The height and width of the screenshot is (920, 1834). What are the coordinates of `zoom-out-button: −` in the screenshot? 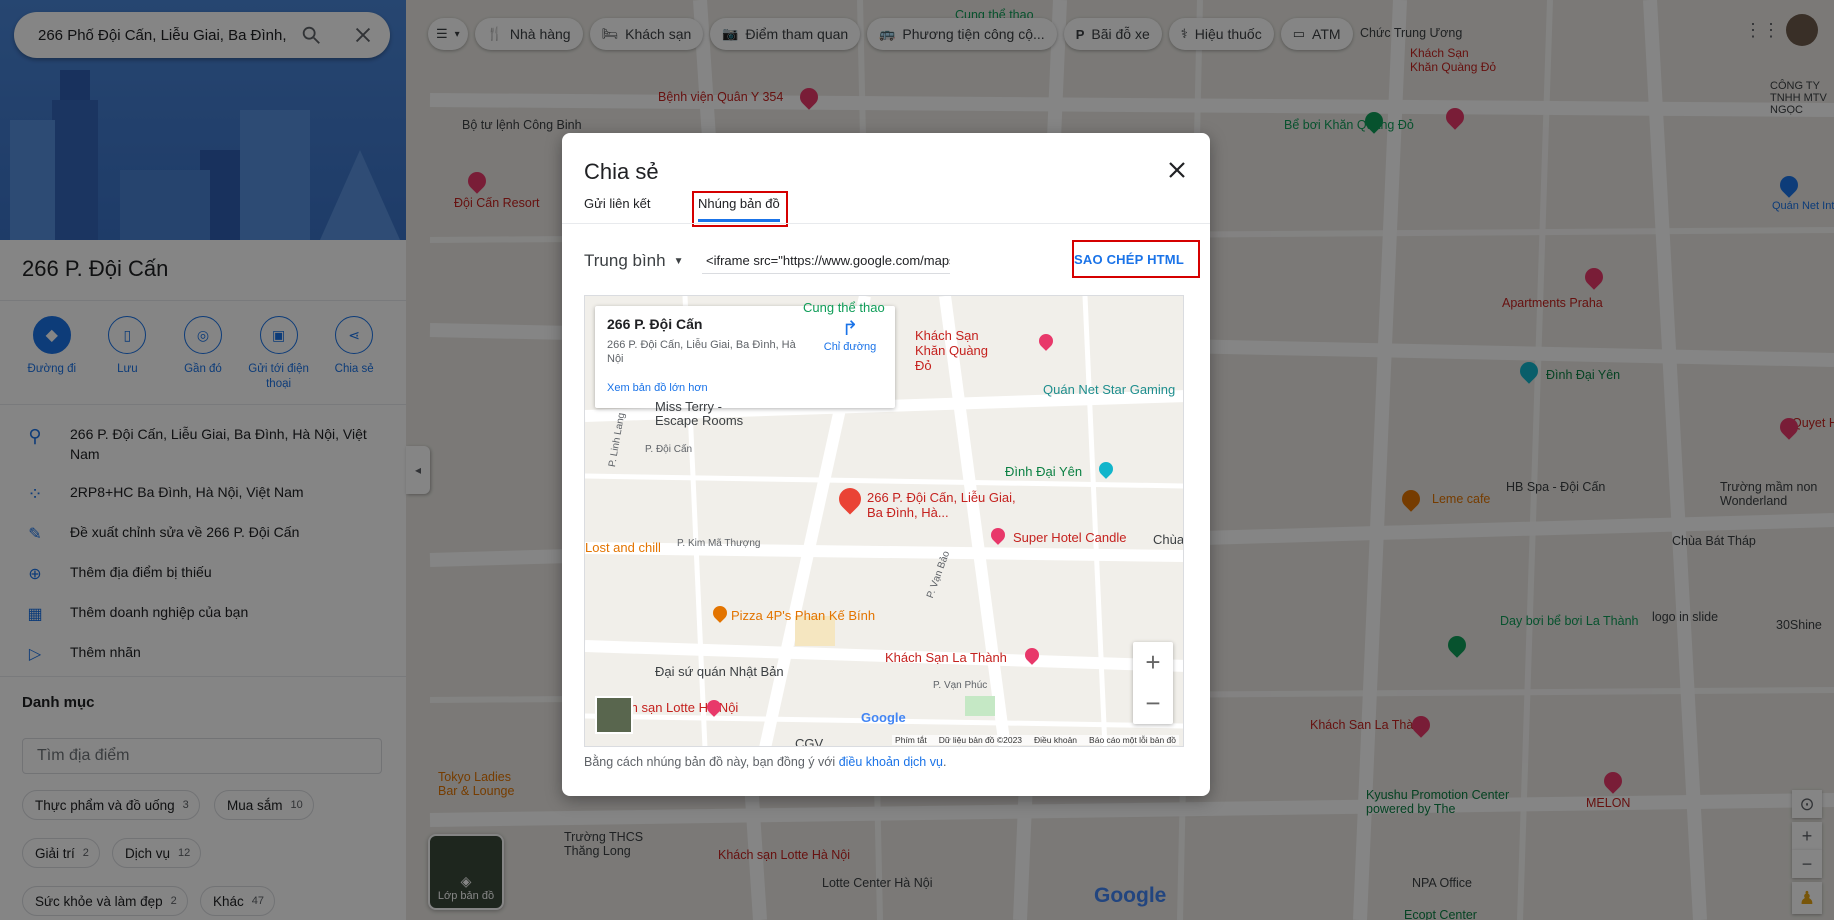 It's located at (1153, 703).